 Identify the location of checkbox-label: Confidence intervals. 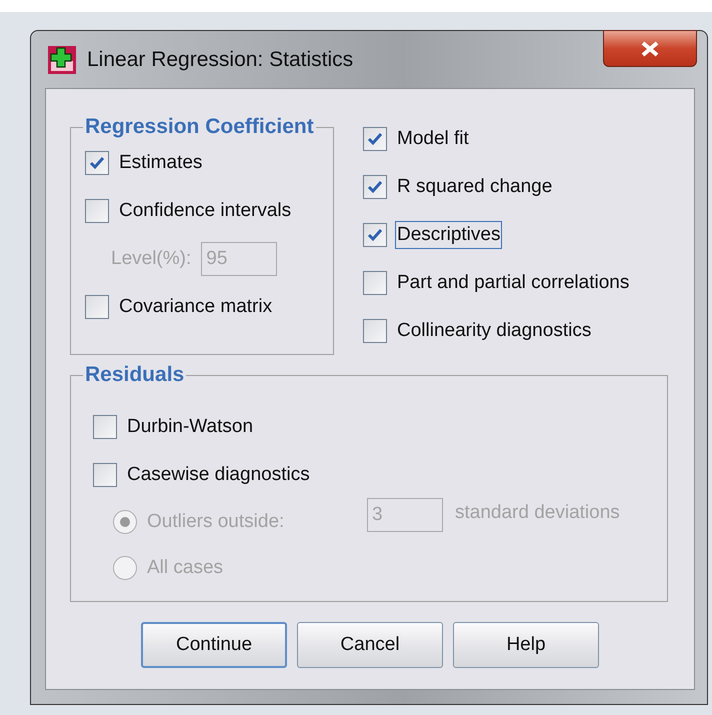
(205, 211).